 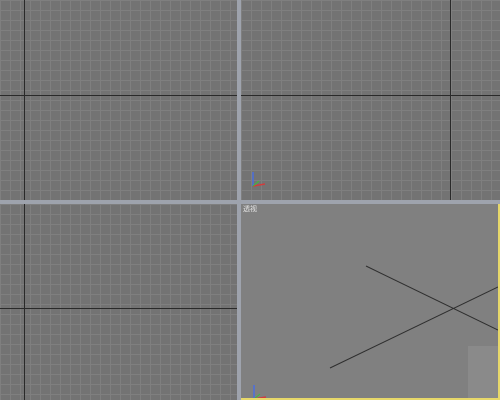 What do you see at coordinates (483, 372) in the screenshot?
I see `viewport-navigation-button` at bounding box center [483, 372].